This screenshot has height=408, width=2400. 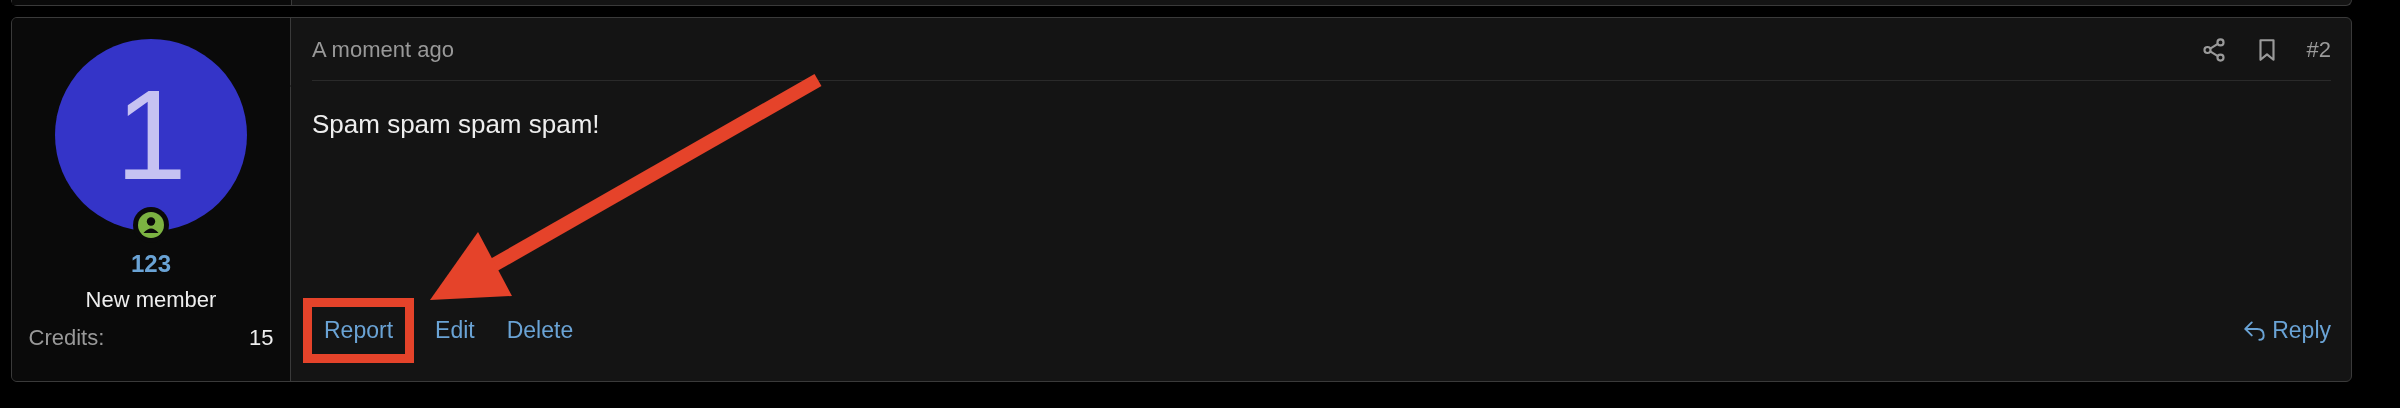 I want to click on reply-button: Reply, so click(x=2286, y=330).